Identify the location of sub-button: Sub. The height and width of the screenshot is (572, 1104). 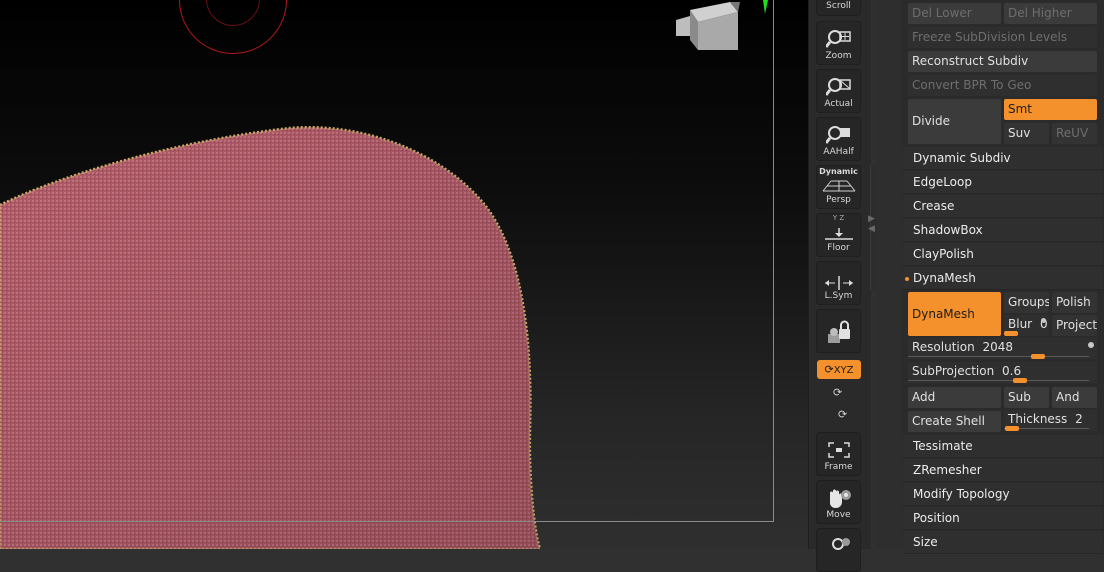
(1026, 397).